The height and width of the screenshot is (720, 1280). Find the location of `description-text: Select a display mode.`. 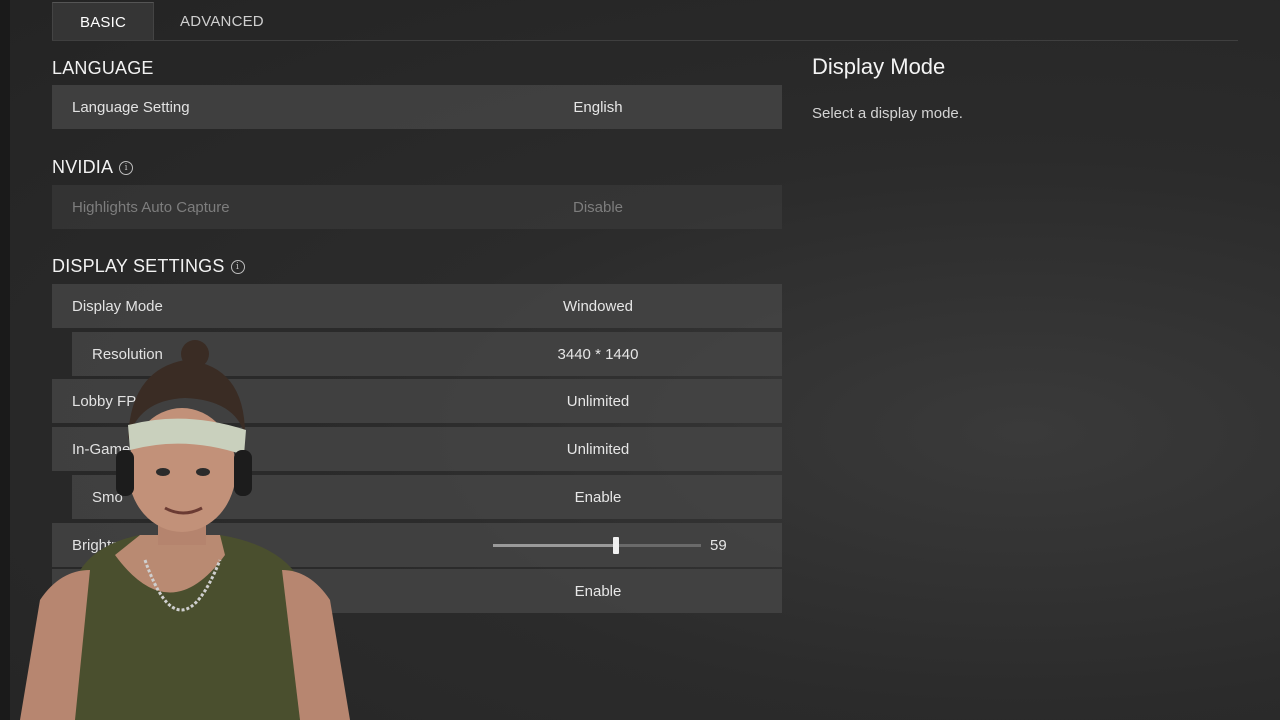

description-text: Select a display mode. is located at coordinates (887, 113).